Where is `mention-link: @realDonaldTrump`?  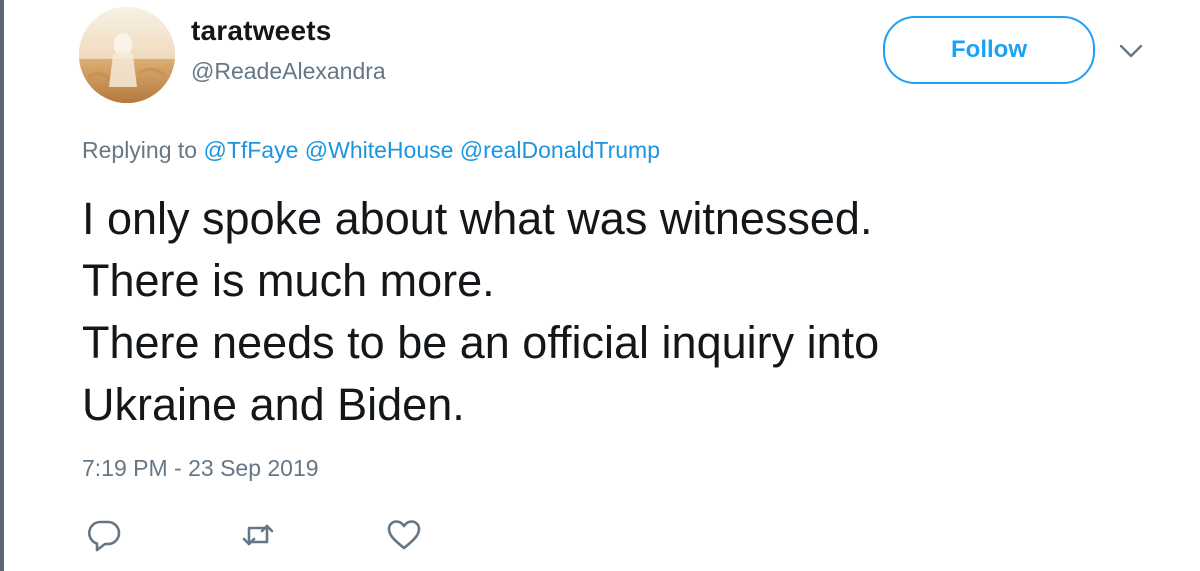
mention-link: @realDonaldTrump is located at coordinates (560, 150).